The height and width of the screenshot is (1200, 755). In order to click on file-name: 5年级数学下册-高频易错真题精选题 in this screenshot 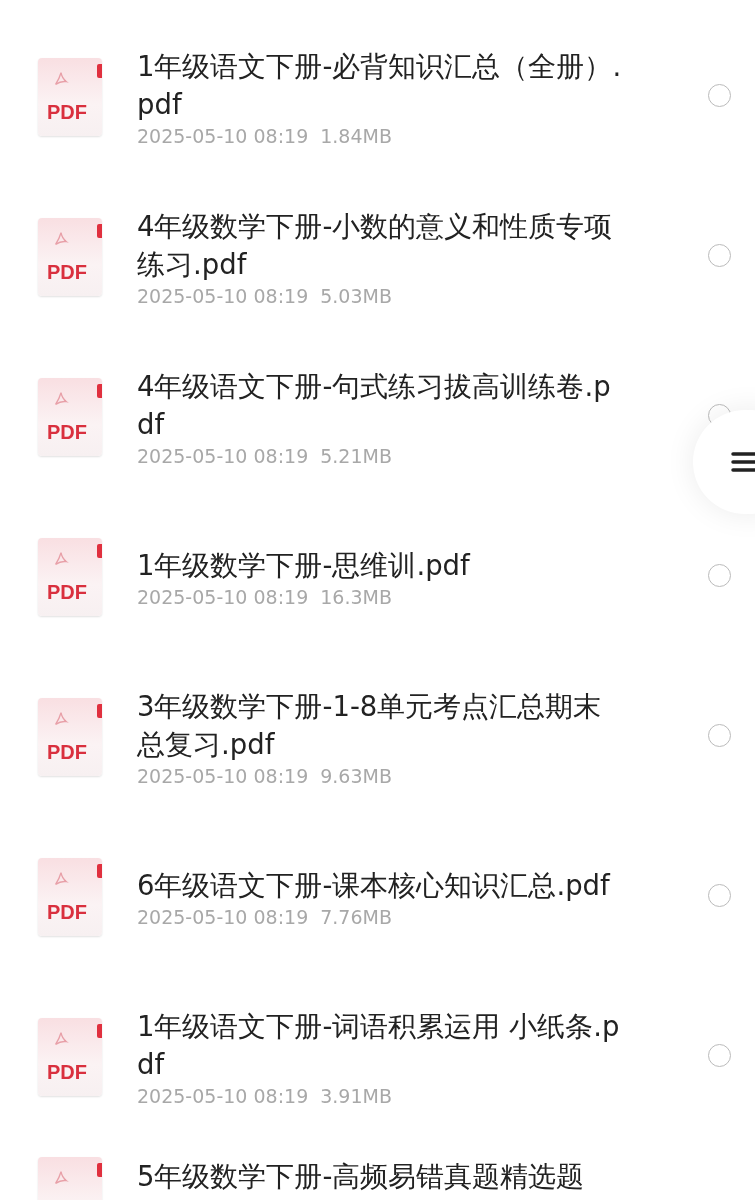, I will do `click(361, 1176)`.